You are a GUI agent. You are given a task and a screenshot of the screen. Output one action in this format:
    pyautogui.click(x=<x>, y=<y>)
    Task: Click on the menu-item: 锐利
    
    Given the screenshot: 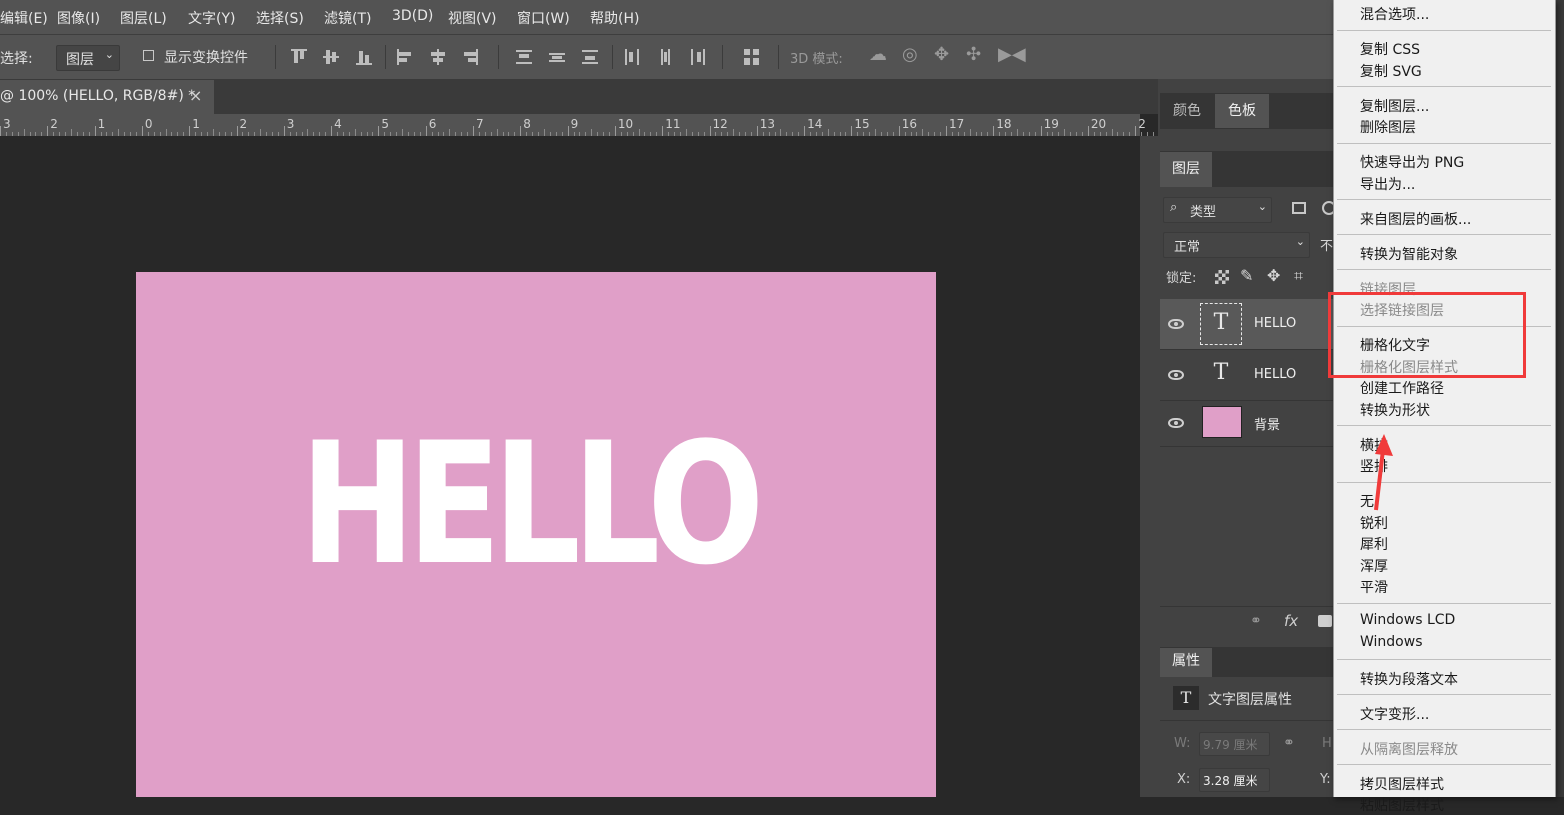 What is the action you would take?
    pyautogui.click(x=1374, y=523)
    